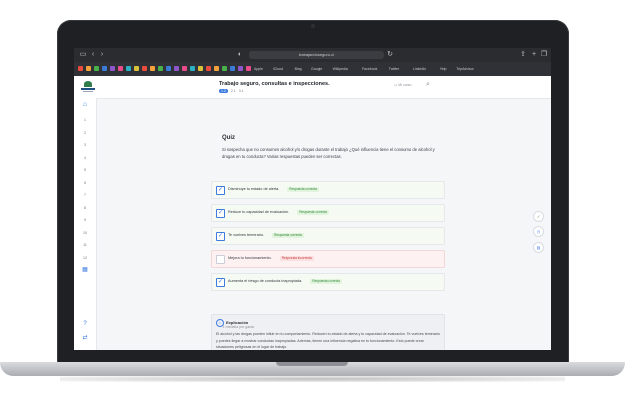  Describe the element at coordinates (428, 85) in the screenshot. I see `search-icon: ⌕` at that location.